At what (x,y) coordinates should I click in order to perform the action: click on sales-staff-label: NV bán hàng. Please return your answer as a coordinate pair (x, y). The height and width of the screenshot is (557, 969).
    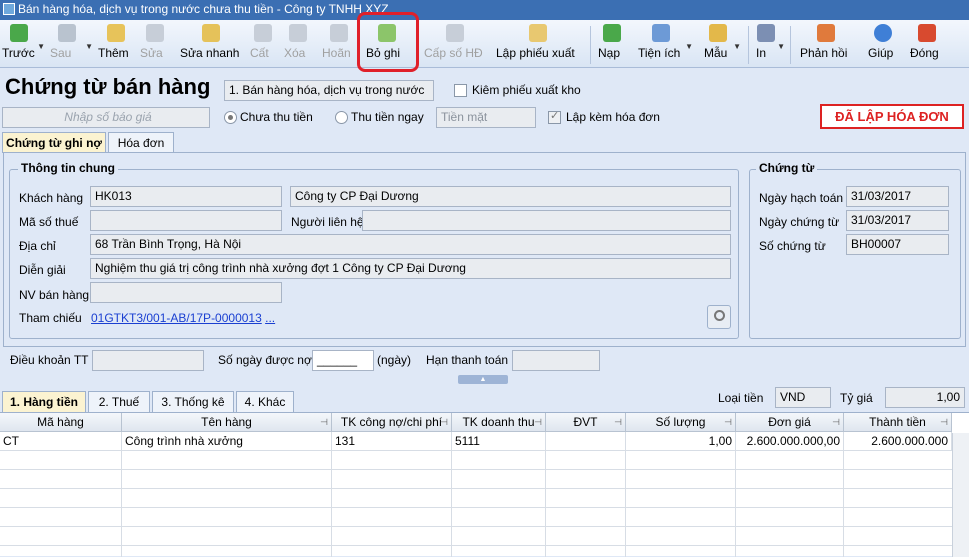
    Looking at the image, I should click on (54, 295).